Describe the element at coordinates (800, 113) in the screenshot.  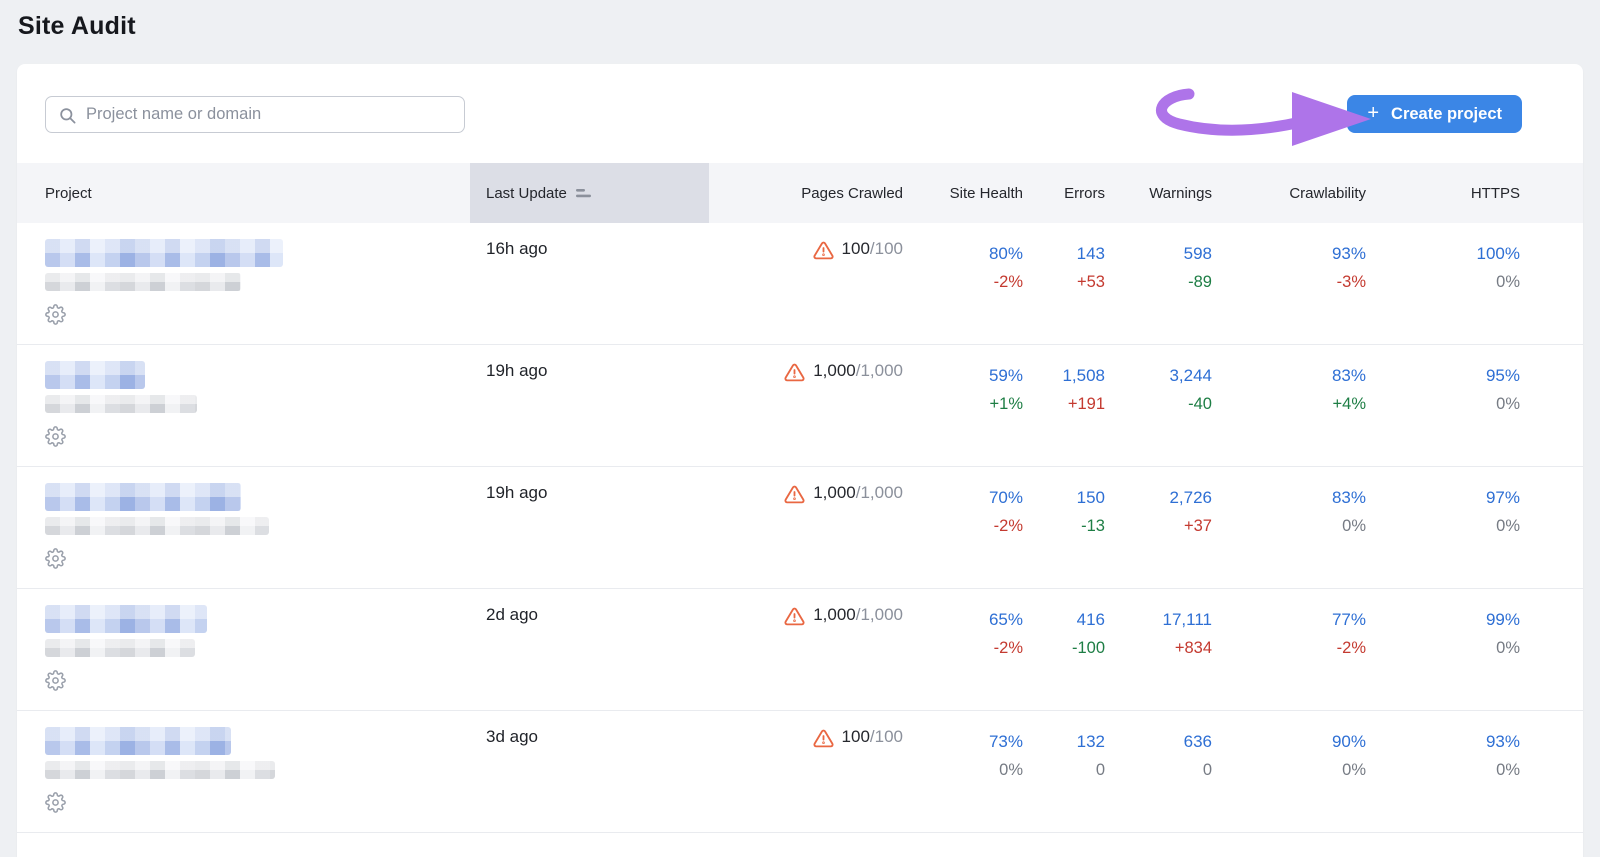
I see `toolbar: + Create project` at that location.